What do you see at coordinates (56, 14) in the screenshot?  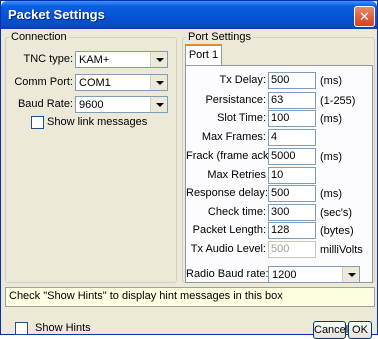 I see `window-title: Packet Settings` at bounding box center [56, 14].